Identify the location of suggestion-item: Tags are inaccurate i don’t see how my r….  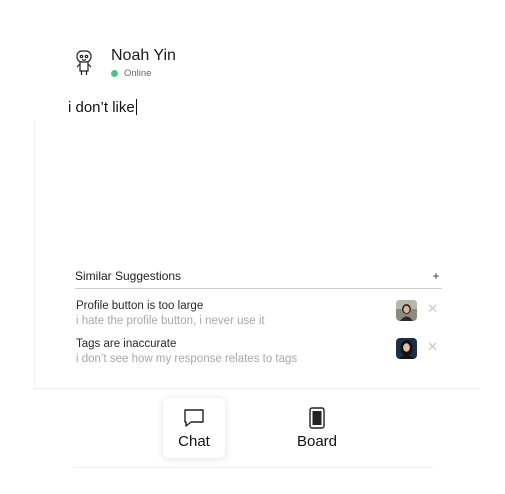
(258, 355).